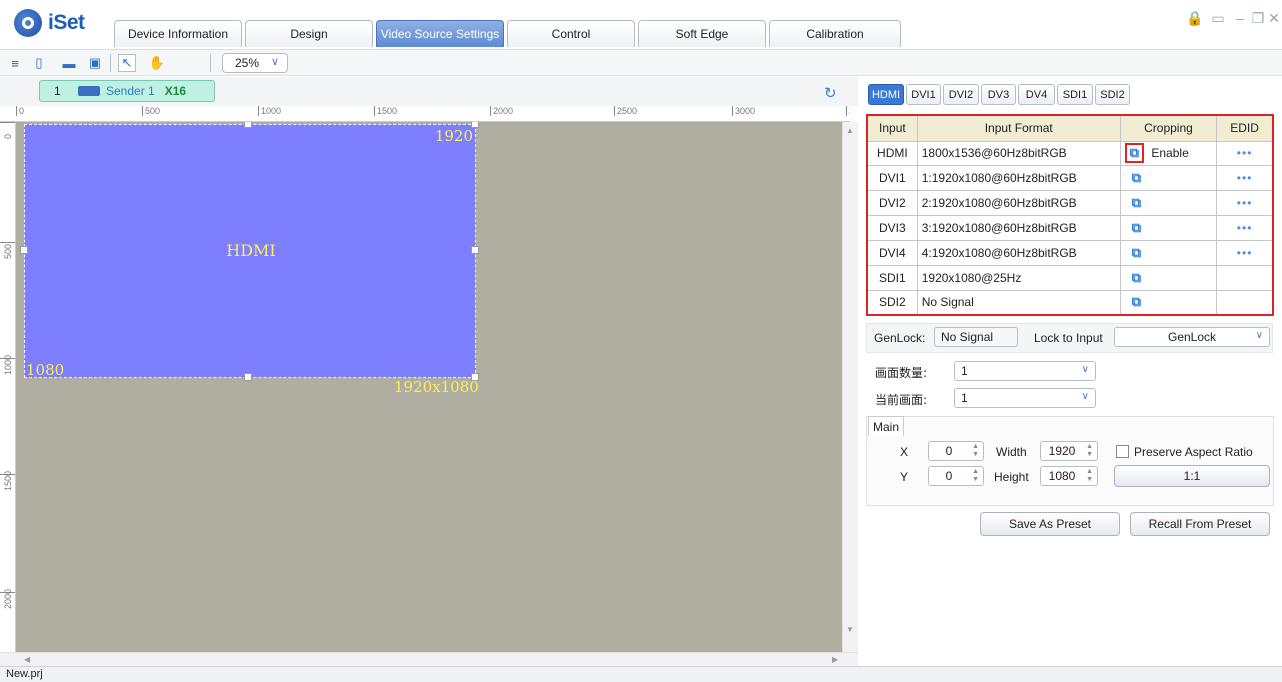 Image resolution: width=1282 pixels, height=682 pixels. What do you see at coordinates (850, 387) in the screenshot?
I see `vertical-scrollbar: ▲ ▼` at bounding box center [850, 387].